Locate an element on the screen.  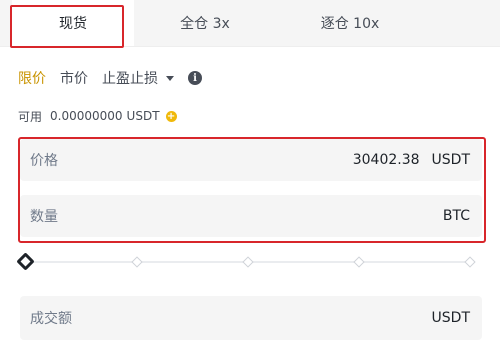
price-value: 30402.38 is located at coordinates (386, 160).